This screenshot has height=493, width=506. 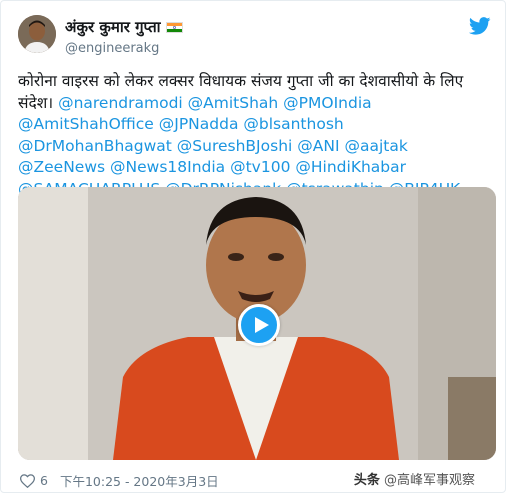 I want to click on mention-link: @DrMohanBhagwat, so click(x=95, y=146).